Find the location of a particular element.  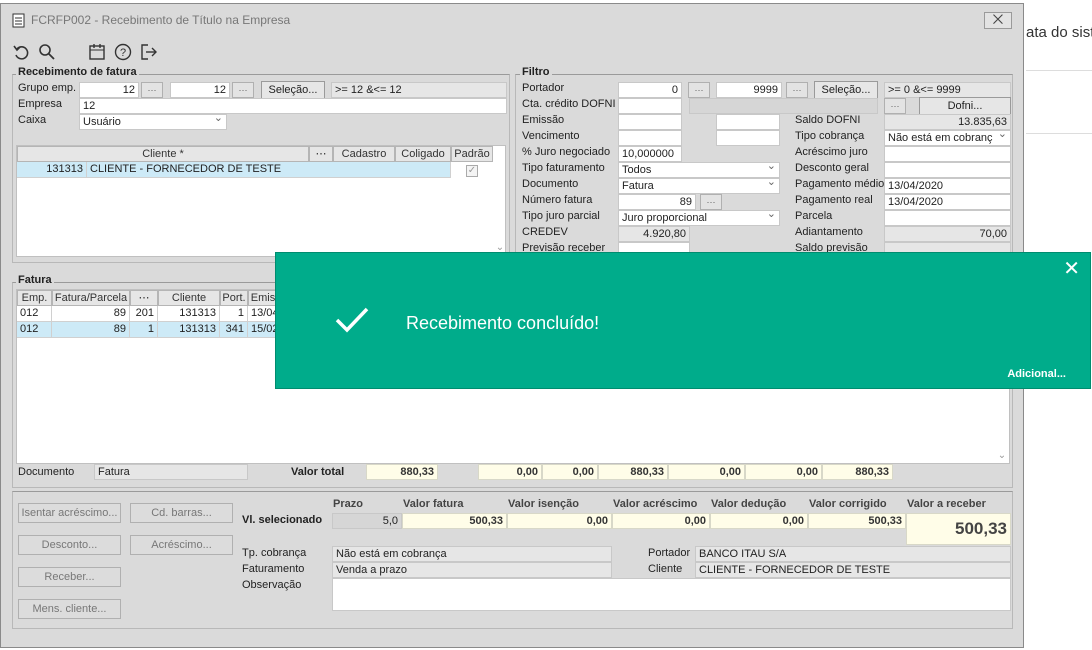

scroll-down-icon: ⌄ is located at coordinates (1002, 455).